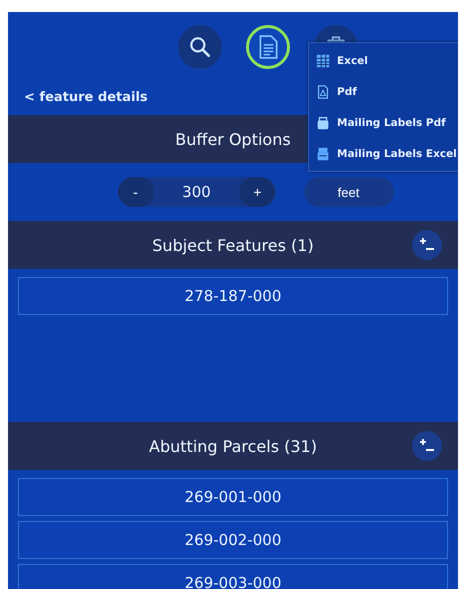 The height and width of the screenshot is (589, 466). Describe the element at coordinates (196, 192) in the screenshot. I see `distance-value: 300` at that location.